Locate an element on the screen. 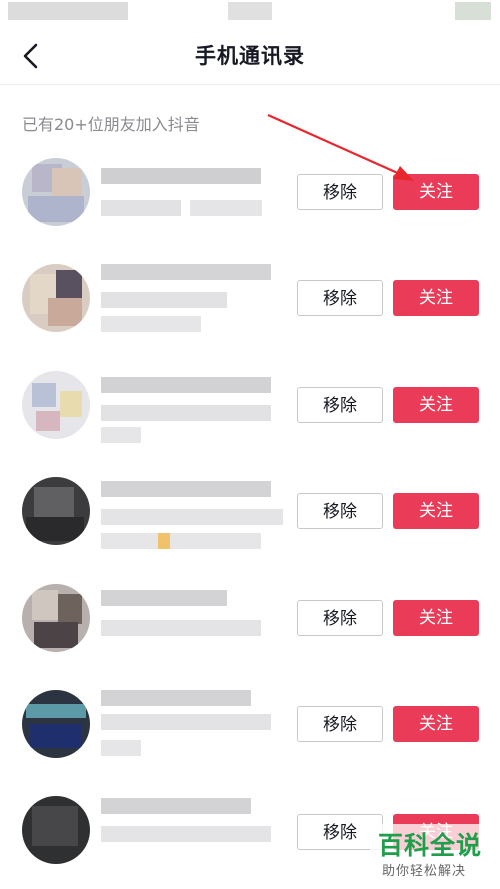  watermark-title: 百科全说 is located at coordinates (430, 845).